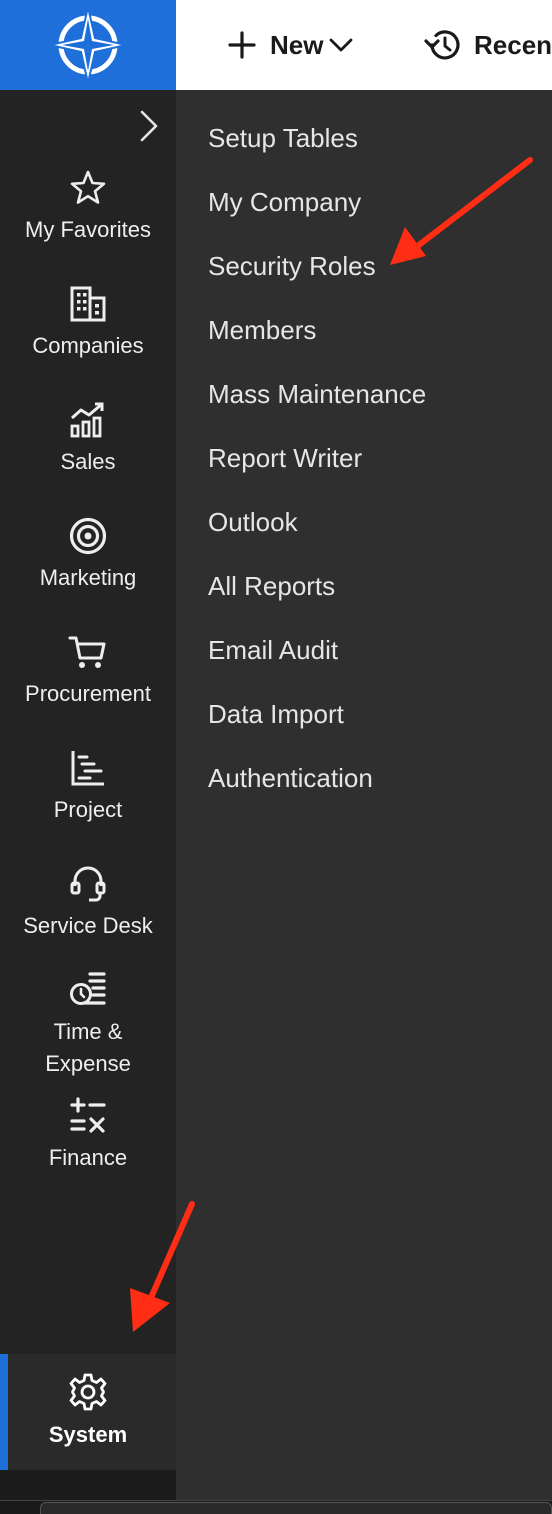  Describe the element at coordinates (88, 884) in the screenshot. I see `headset-icon` at that location.